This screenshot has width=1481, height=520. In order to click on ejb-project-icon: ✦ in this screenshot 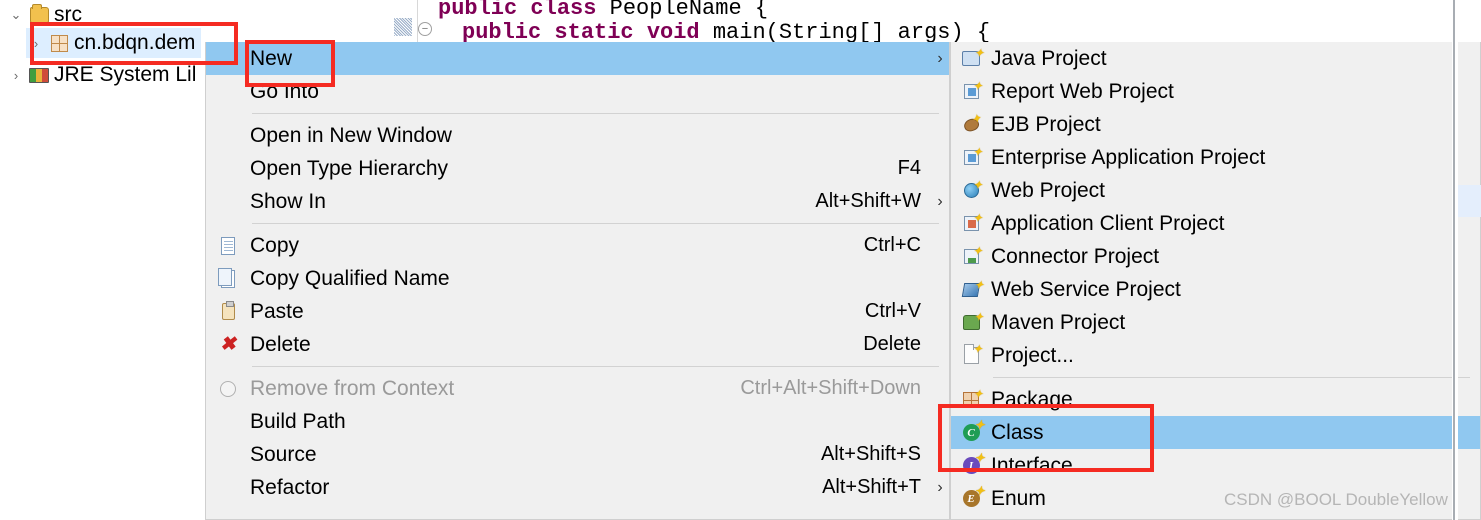, I will do `click(971, 121)`.